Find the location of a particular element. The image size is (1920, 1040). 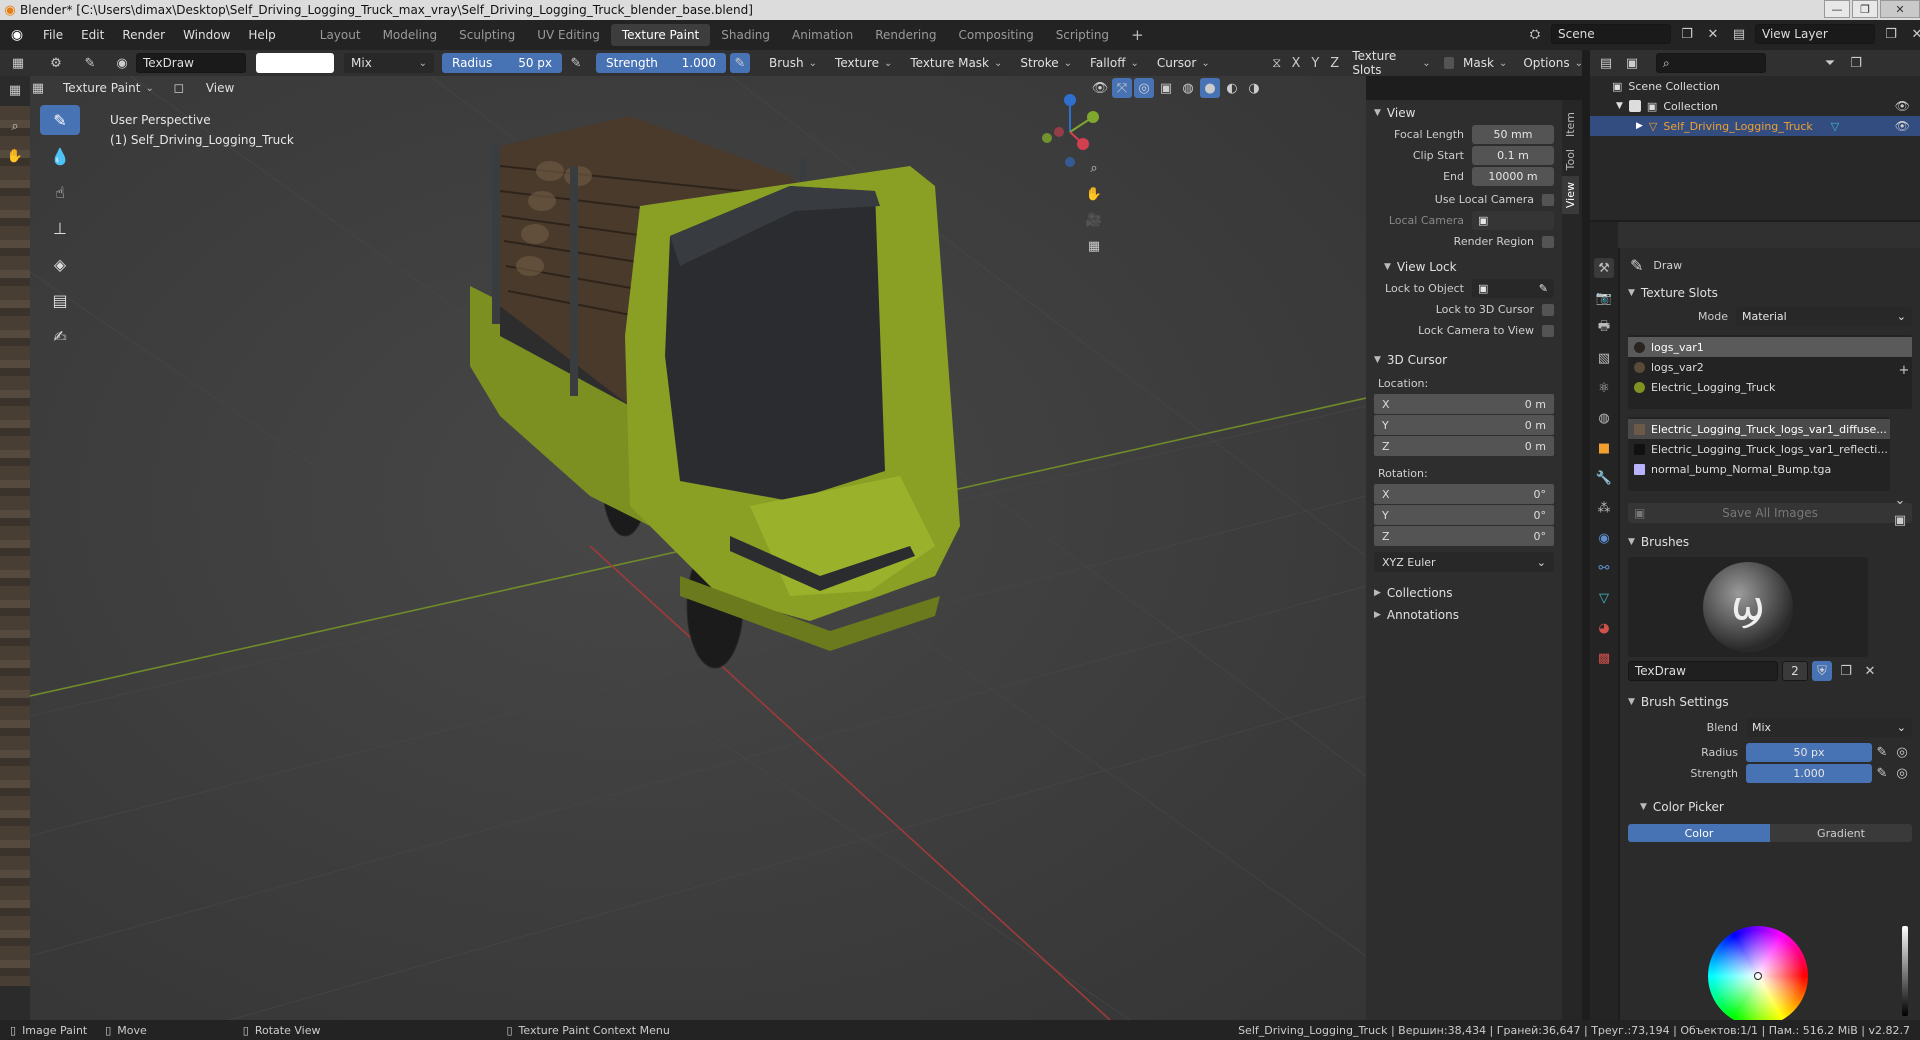

add-workspace-button: + is located at coordinates (1137, 35).